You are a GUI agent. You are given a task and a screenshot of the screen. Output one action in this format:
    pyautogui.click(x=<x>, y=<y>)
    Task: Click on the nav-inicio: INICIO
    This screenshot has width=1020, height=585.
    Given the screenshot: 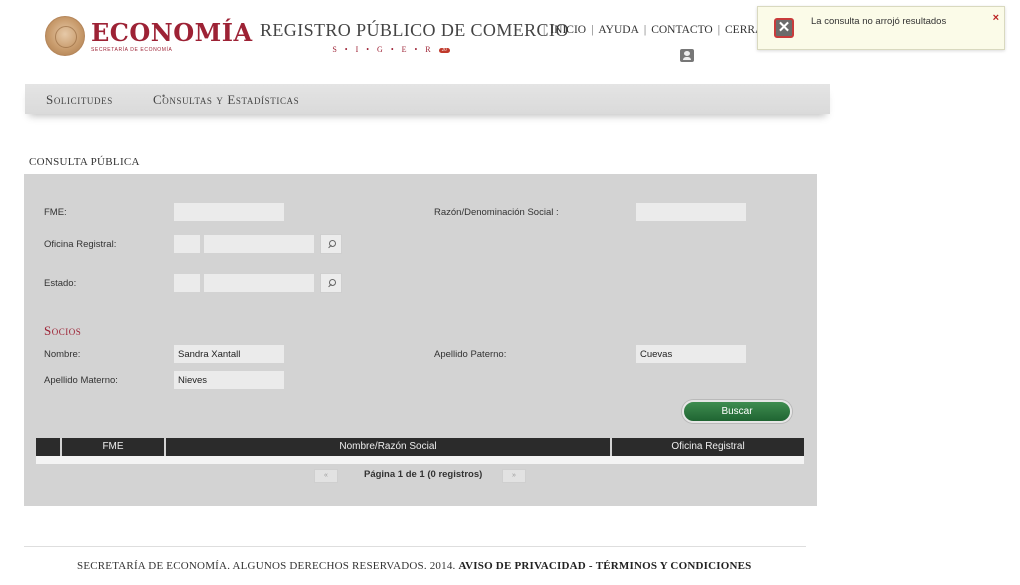 What is the action you would take?
    pyautogui.click(x=568, y=30)
    